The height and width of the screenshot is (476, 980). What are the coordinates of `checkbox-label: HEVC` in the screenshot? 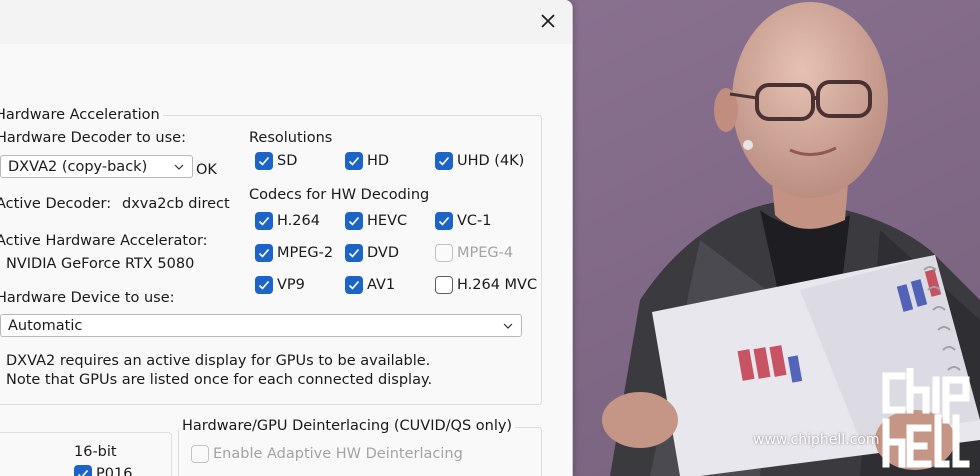 It's located at (387, 221).